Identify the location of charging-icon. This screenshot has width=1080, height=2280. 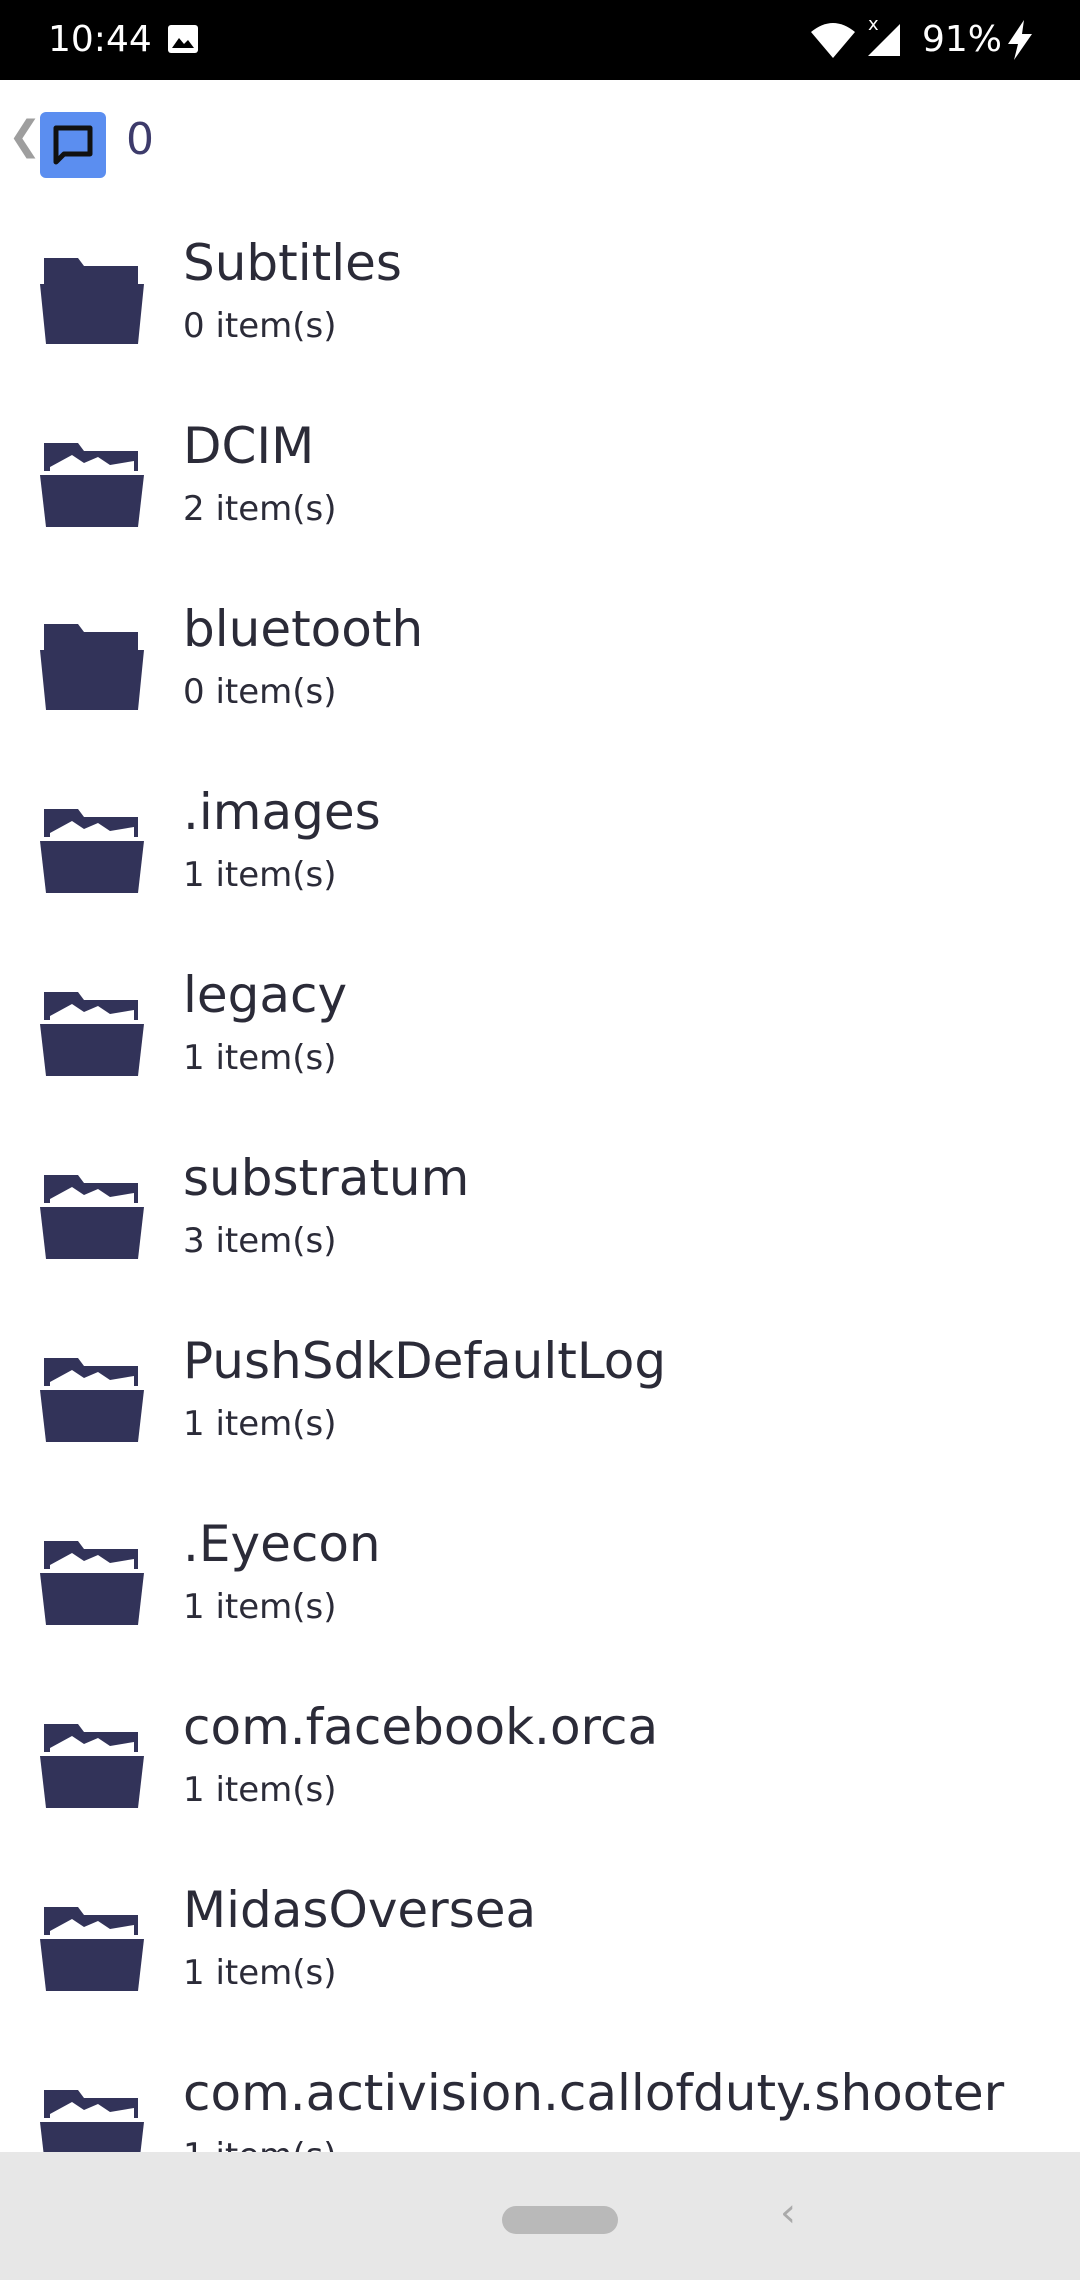
(1020, 40).